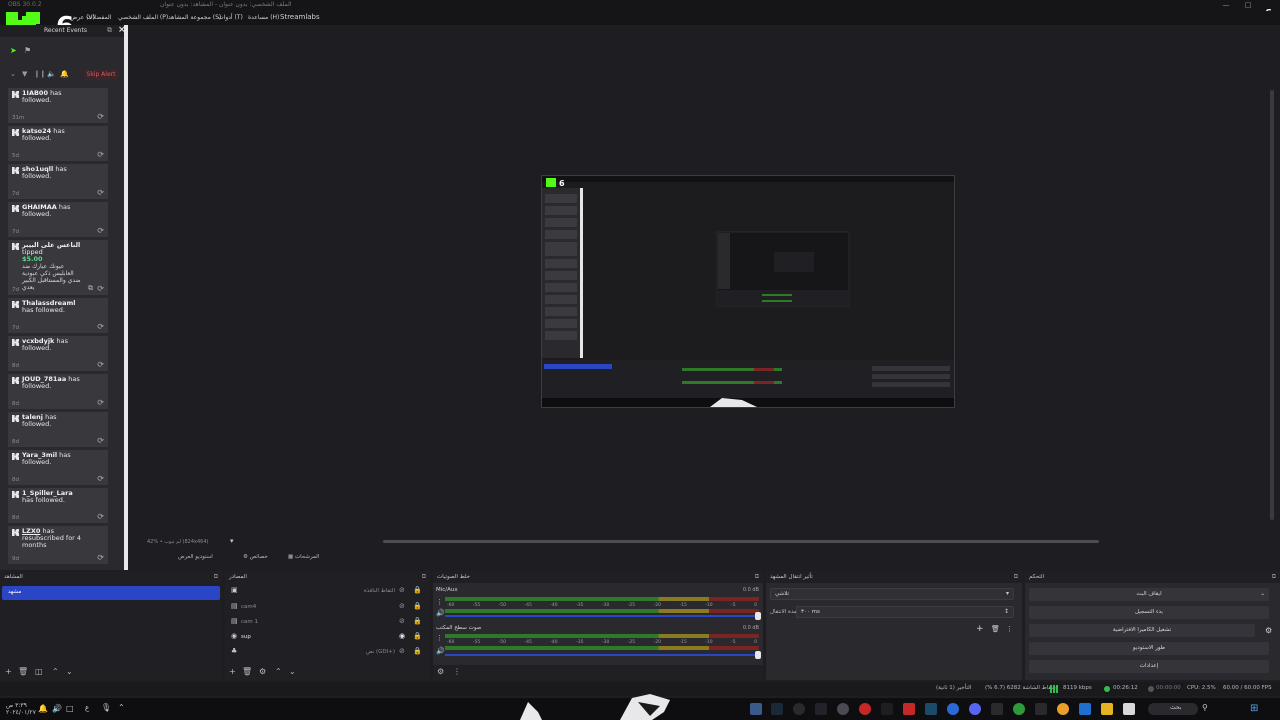 Image resolution: width=1280 pixels, height=720 pixels. What do you see at coordinates (777, 709) in the screenshot?
I see `steam-icon` at bounding box center [777, 709].